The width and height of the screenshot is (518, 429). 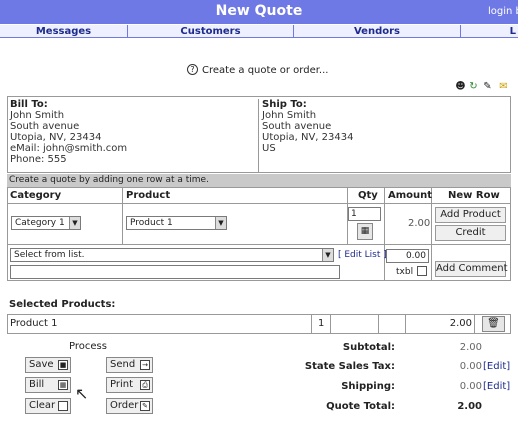 I want to click on nav-item-messages: Messages, so click(x=64, y=31).